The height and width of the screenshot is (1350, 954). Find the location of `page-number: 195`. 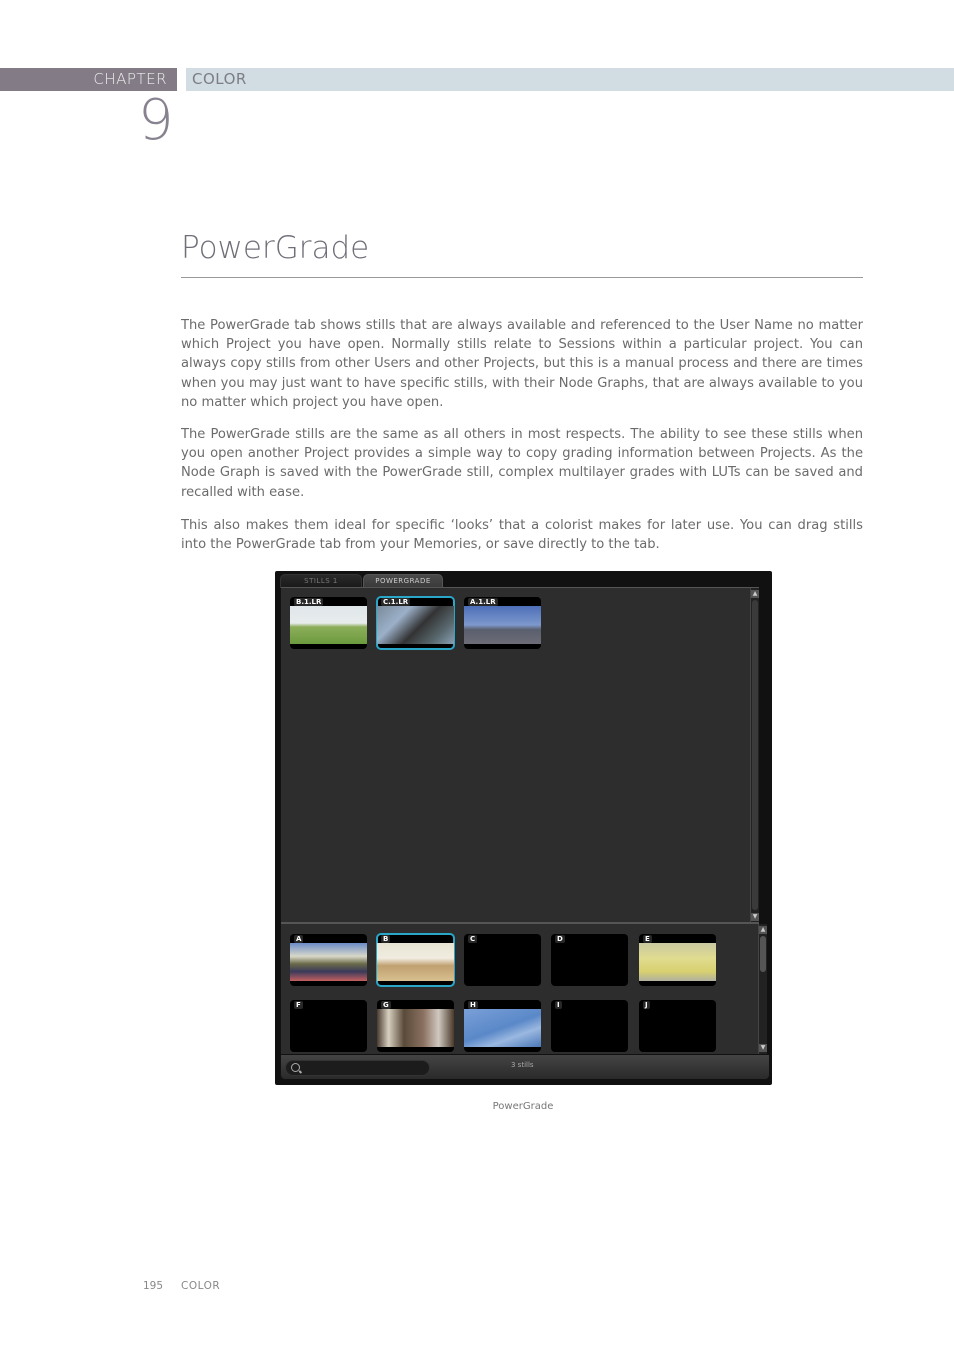

page-number: 195 is located at coordinates (153, 1286).